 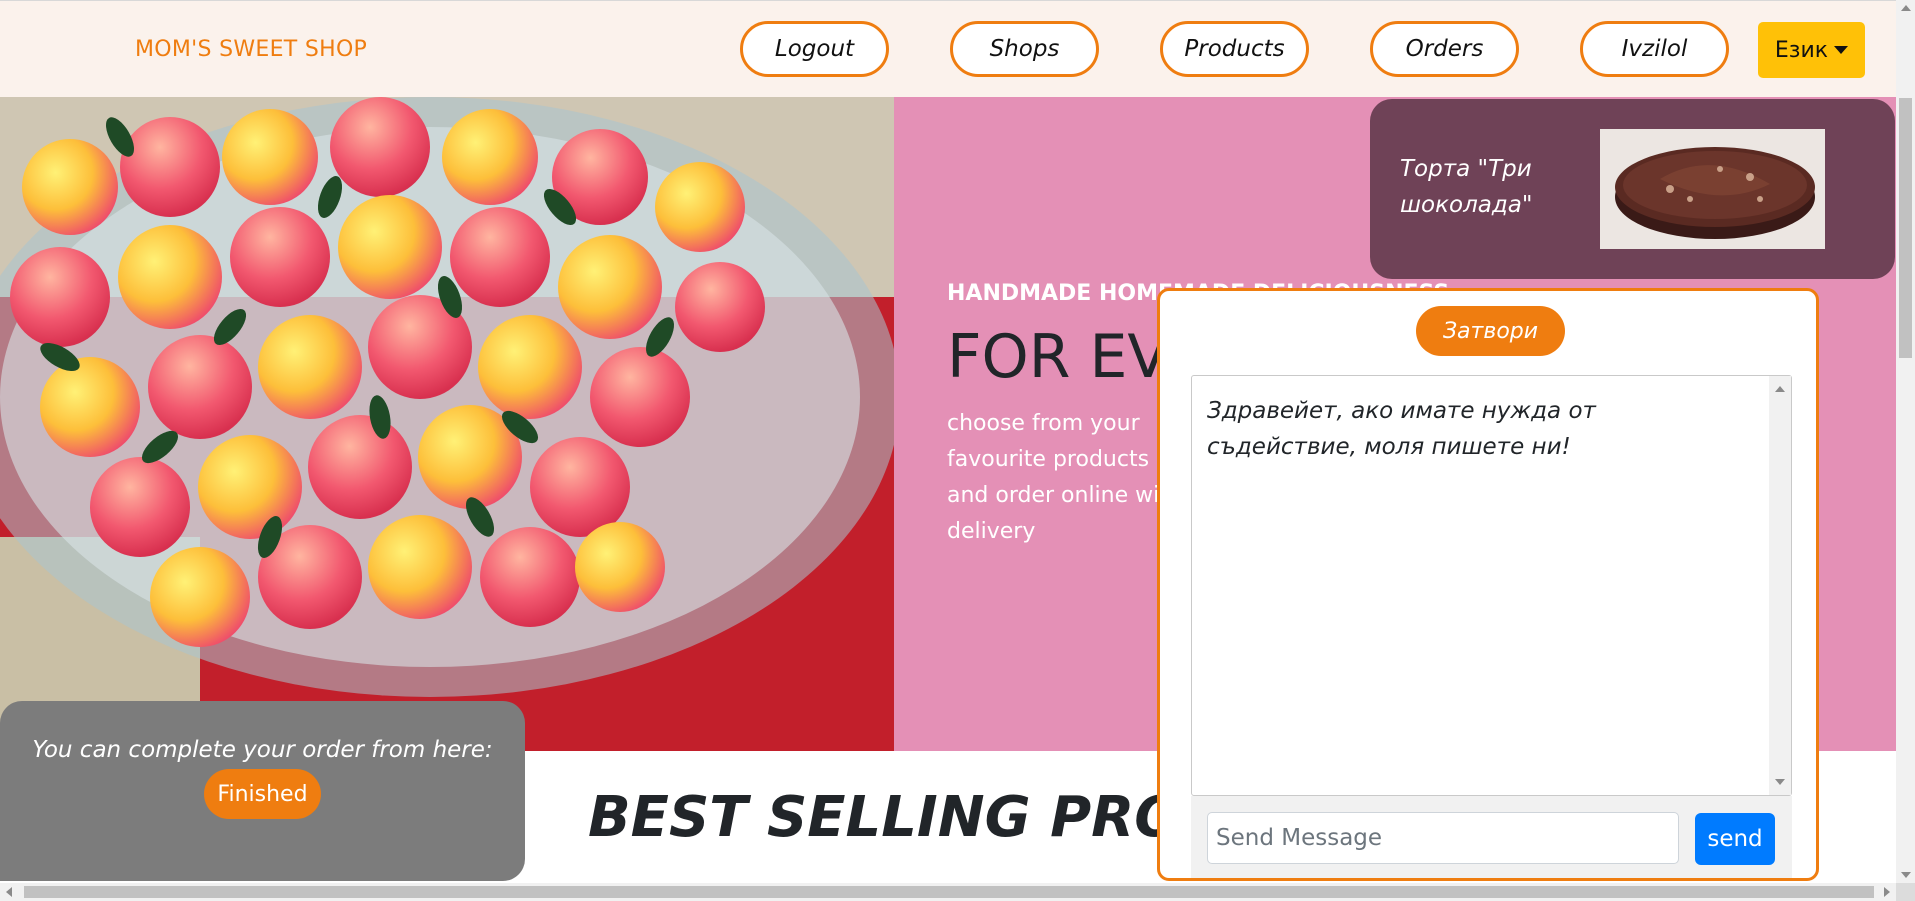 What do you see at coordinates (1905, 441) in the screenshot?
I see `vertical-scrollbar` at bounding box center [1905, 441].